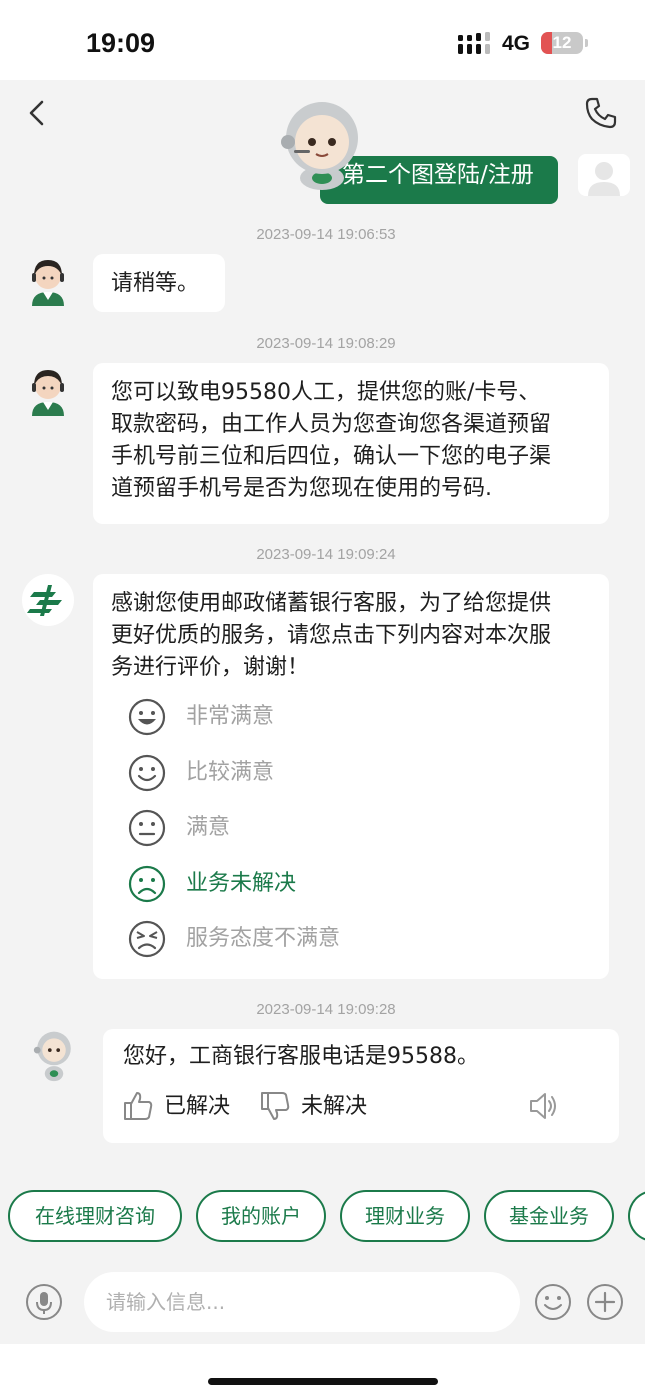  What do you see at coordinates (331, 424) in the screenshot?
I see `message-line: 取款密码，由工作人员为您查询您各渠道预留` at bounding box center [331, 424].